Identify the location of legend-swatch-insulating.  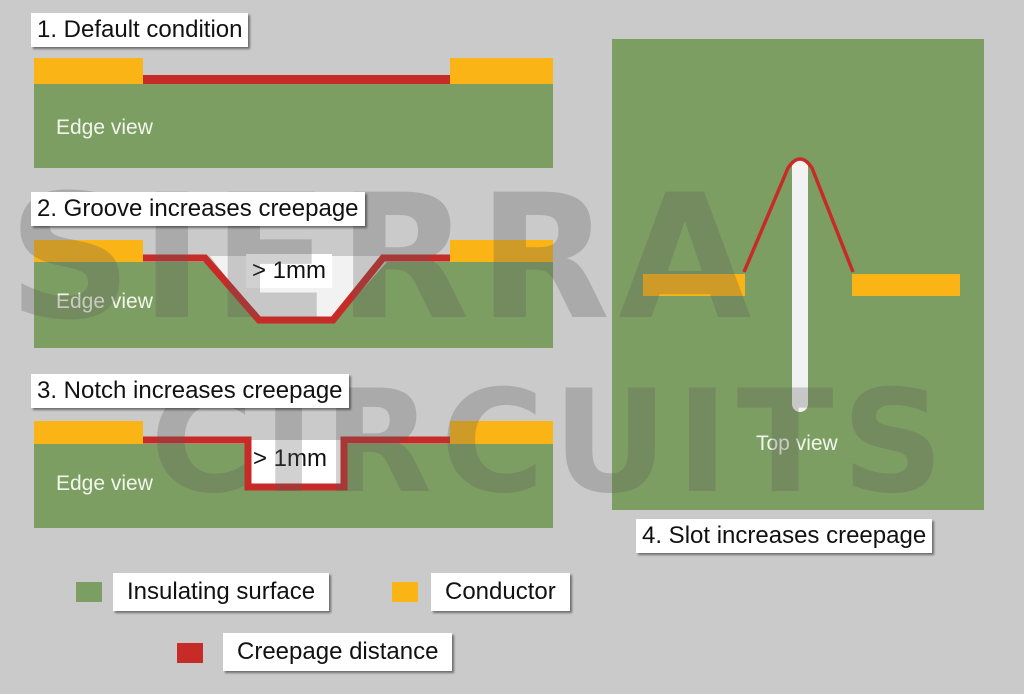
(89, 592).